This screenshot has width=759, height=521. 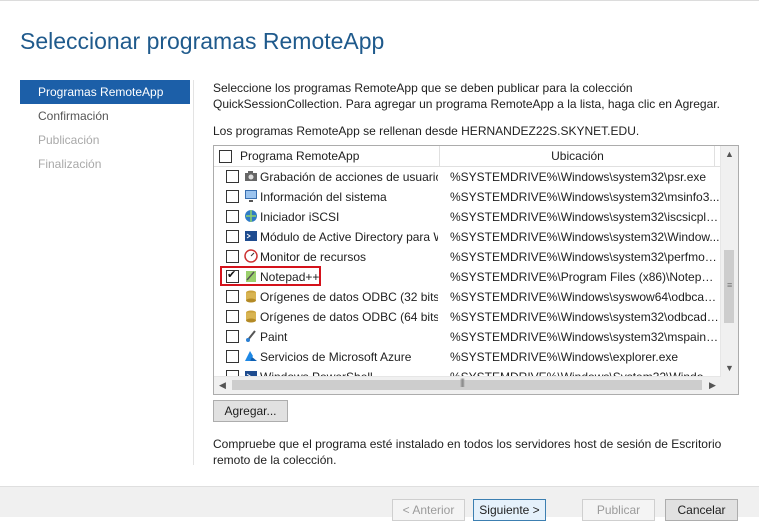 I want to click on horizontal-scroll-thumb: |||, so click(x=467, y=383).